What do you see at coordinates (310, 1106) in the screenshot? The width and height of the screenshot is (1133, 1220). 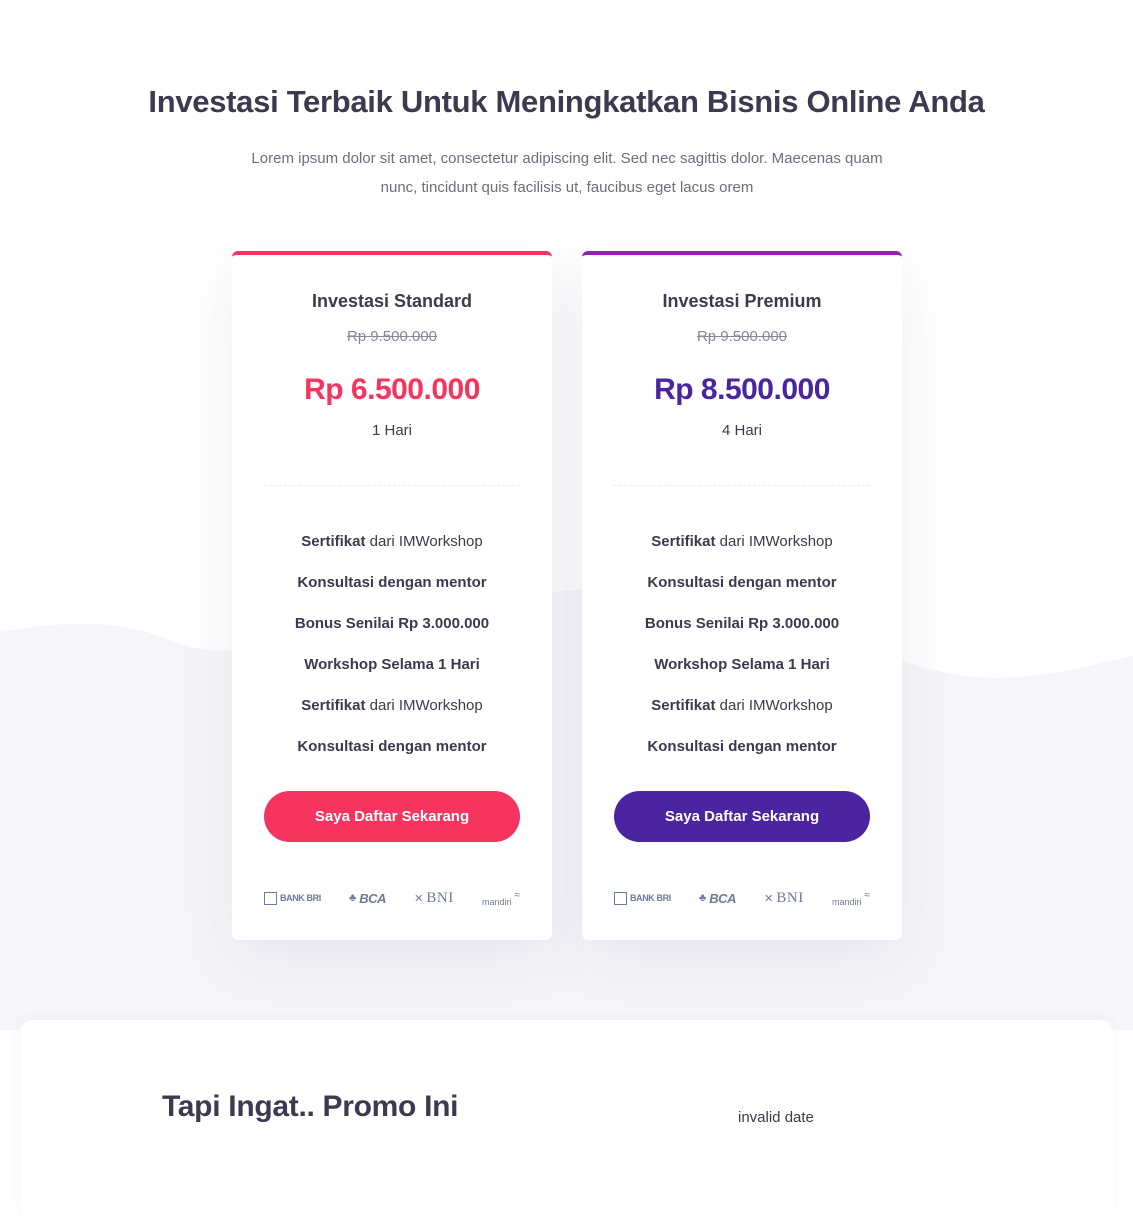 I see `promo-title: Tapi Ingat.. Promo Ini` at bounding box center [310, 1106].